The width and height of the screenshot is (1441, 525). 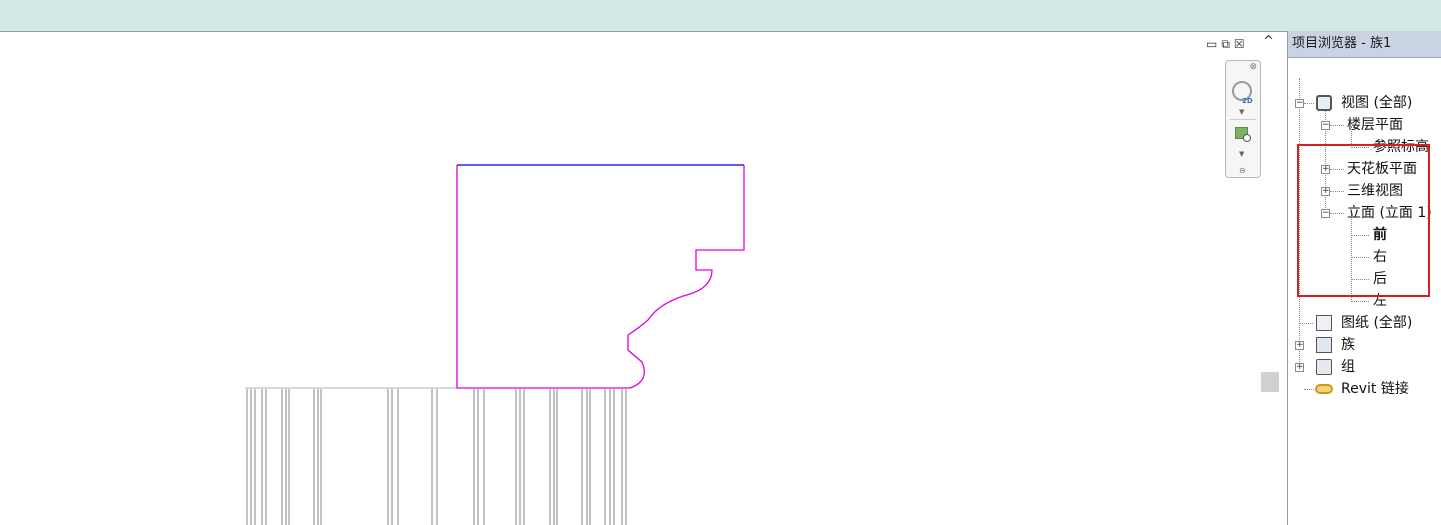 I want to click on zoom-lens-icon, so click(x=1247, y=138).